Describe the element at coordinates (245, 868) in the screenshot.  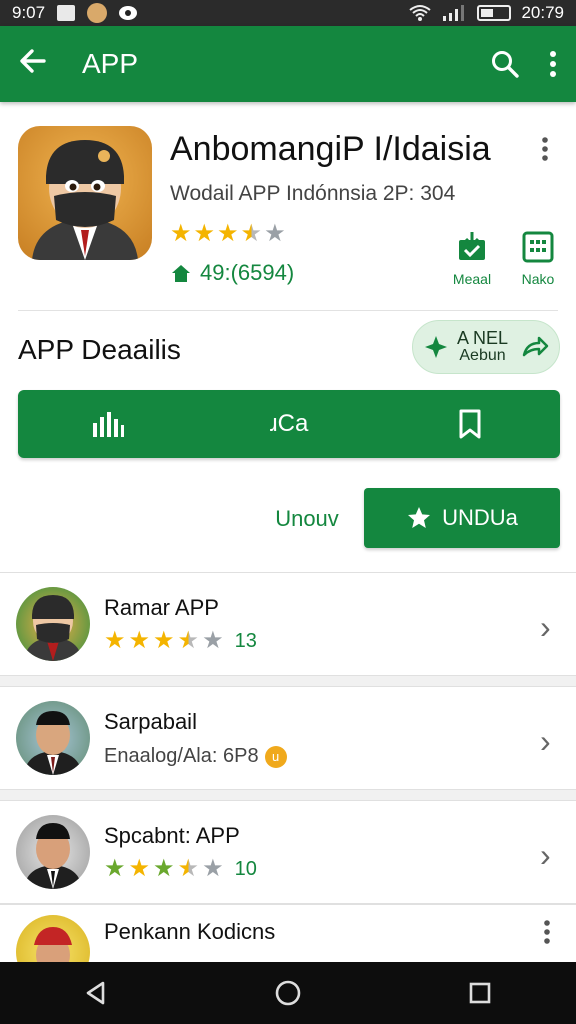
I see `rating-count: 10` at that location.